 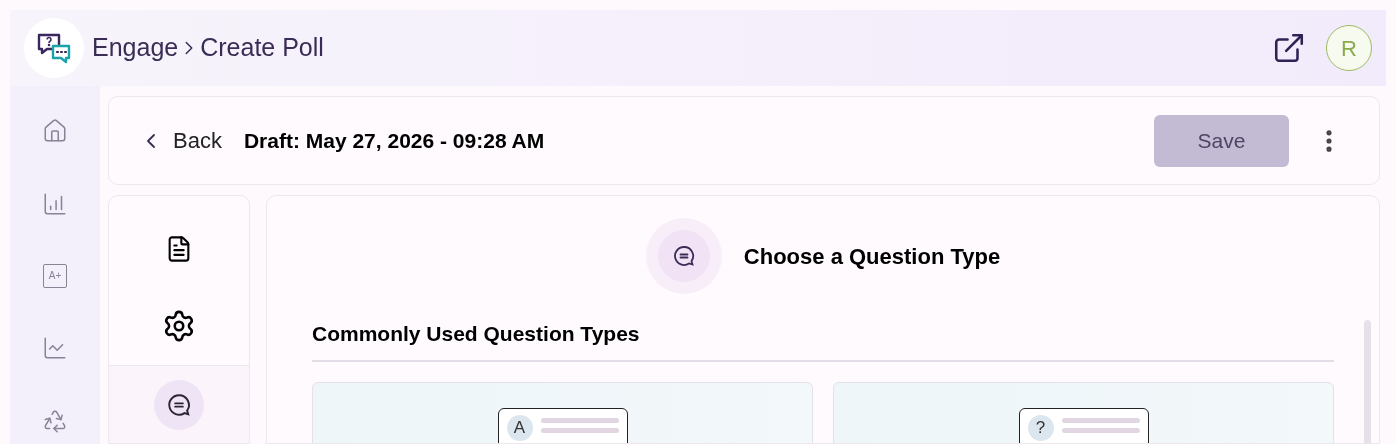 I want to click on question-type-card: ?, so click(x=1083, y=412).